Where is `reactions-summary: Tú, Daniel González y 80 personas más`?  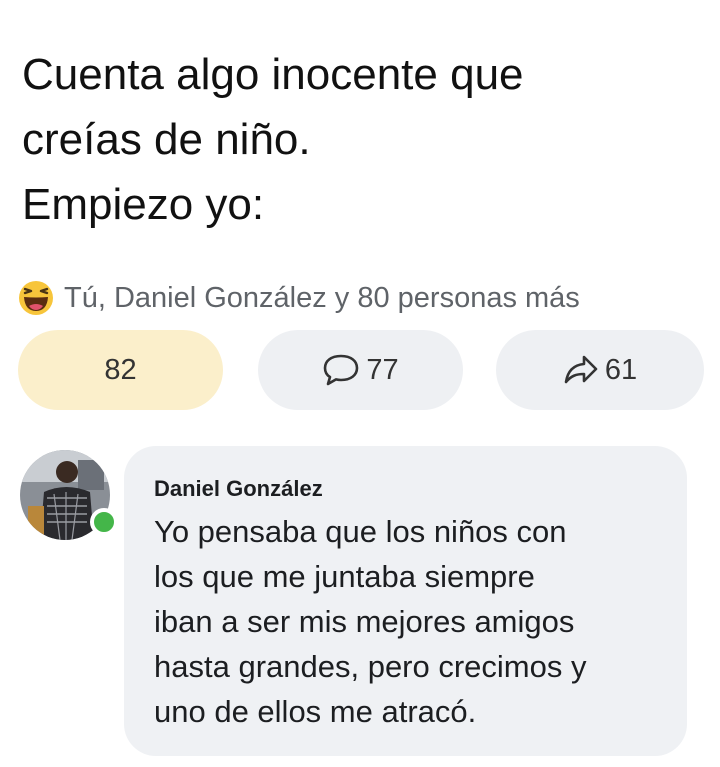 reactions-summary: Tú, Daniel González y 80 personas más is located at coordinates (299, 298).